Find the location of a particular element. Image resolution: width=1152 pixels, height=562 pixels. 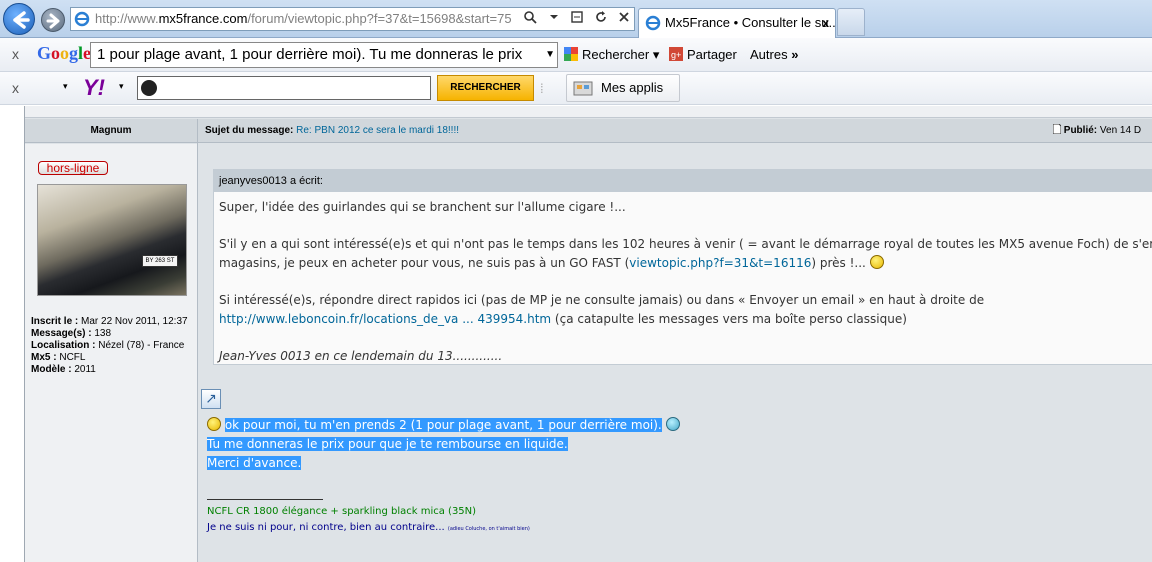

stop-icon is located at coordinates (624, 17).